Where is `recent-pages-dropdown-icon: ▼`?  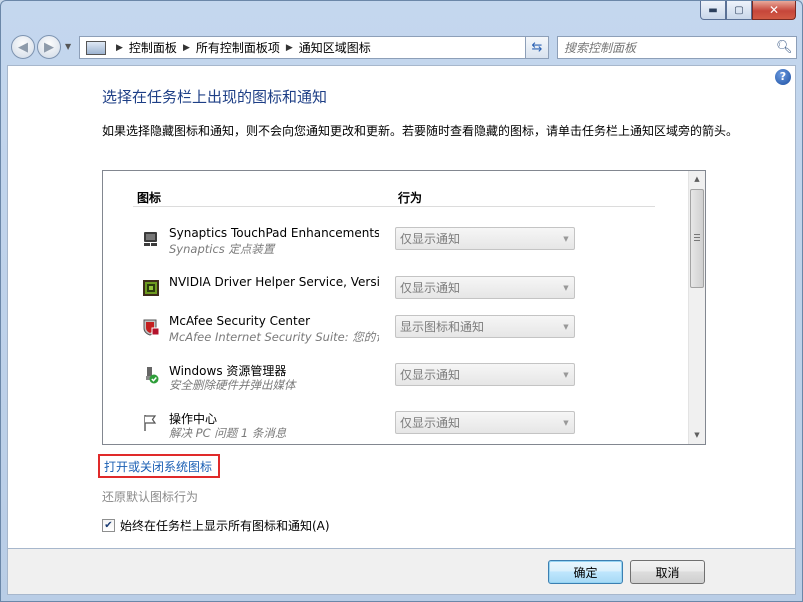
recent-pages-dropdown-icon: ▼ is located at coordinates (68, 46).